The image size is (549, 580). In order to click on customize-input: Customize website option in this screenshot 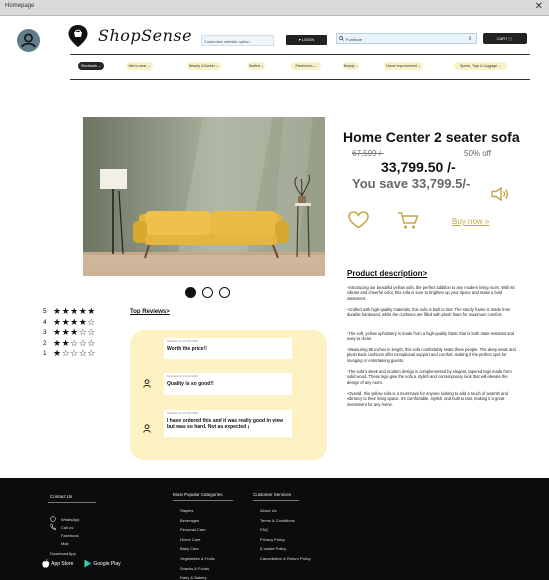, I will do `click(237, 40)`.